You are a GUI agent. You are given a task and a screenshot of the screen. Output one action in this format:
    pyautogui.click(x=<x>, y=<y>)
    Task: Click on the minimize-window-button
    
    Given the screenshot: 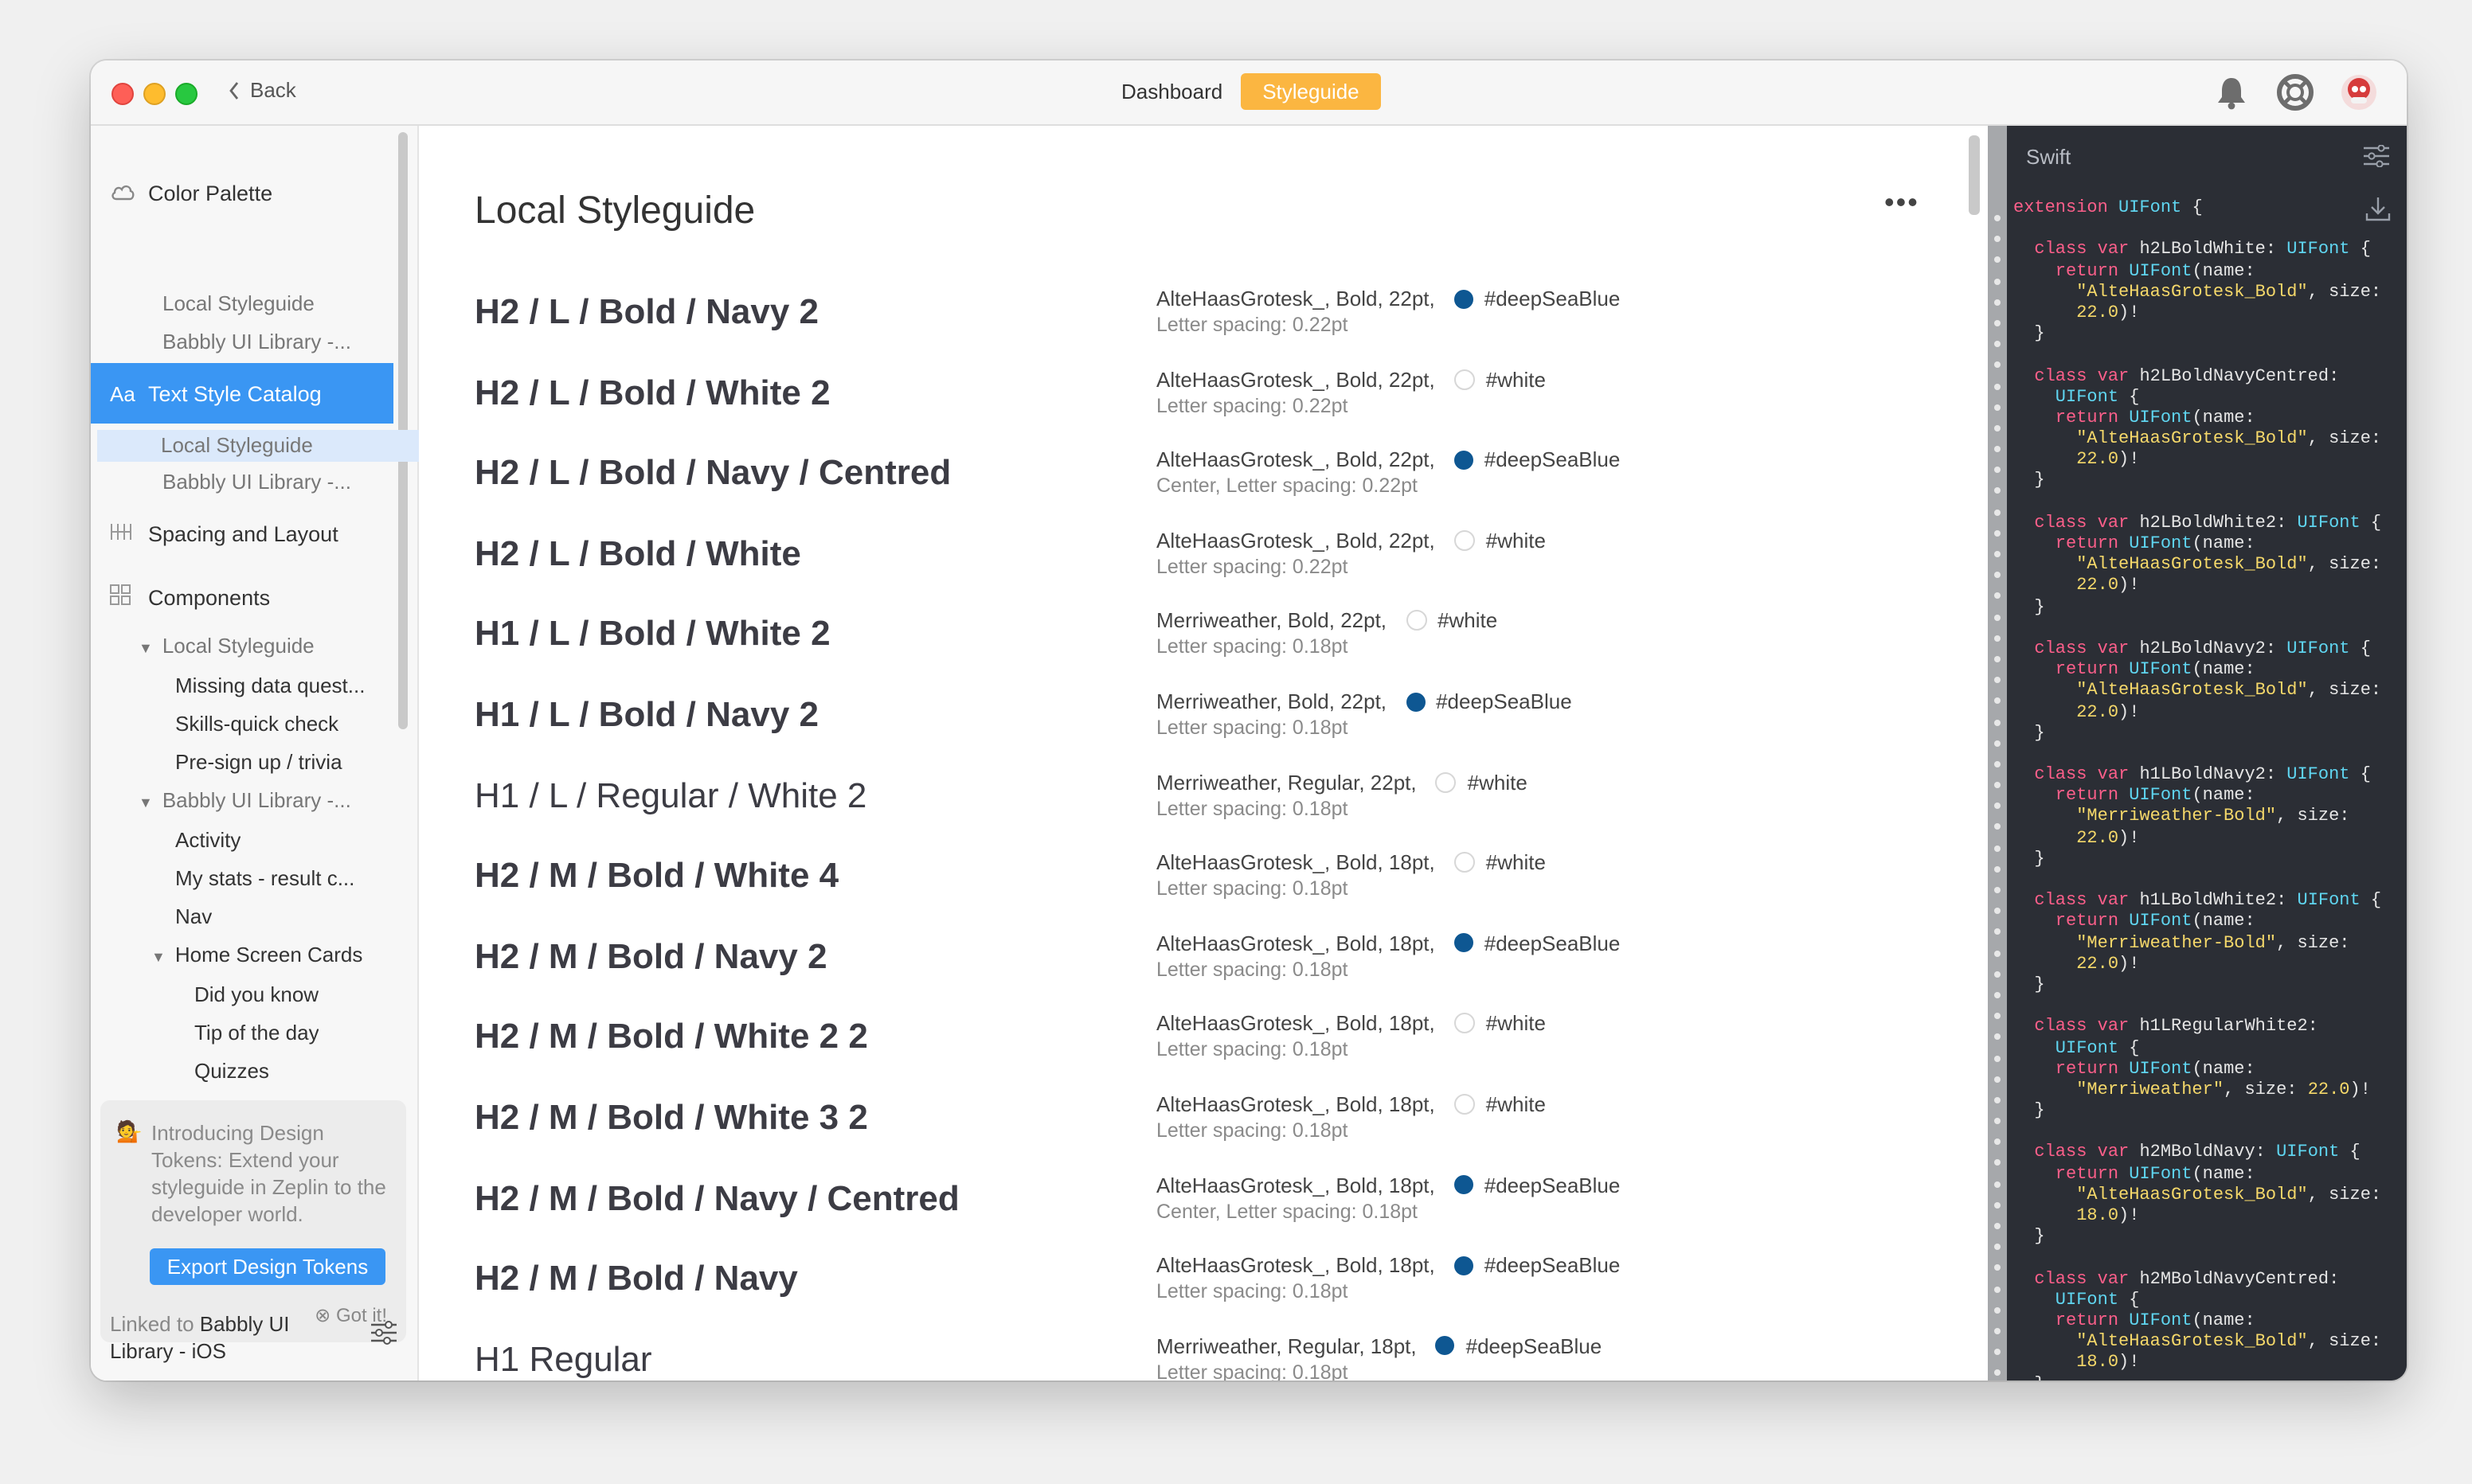 What is the action you would take?
    pyautogui.click(x=154, y=94)
    